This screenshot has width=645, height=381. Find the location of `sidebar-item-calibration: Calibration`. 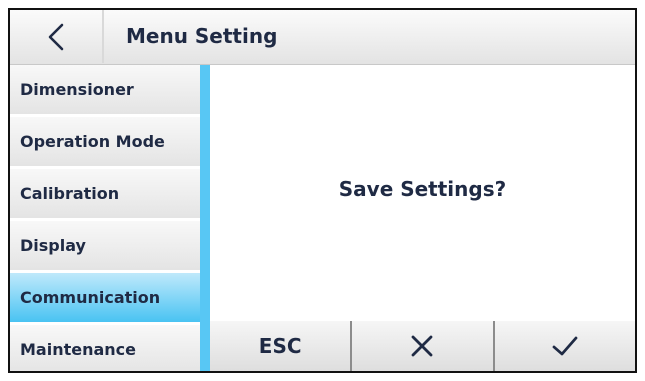

sidebar-item-calibration: Calibration is located at coordinates (105, 193).